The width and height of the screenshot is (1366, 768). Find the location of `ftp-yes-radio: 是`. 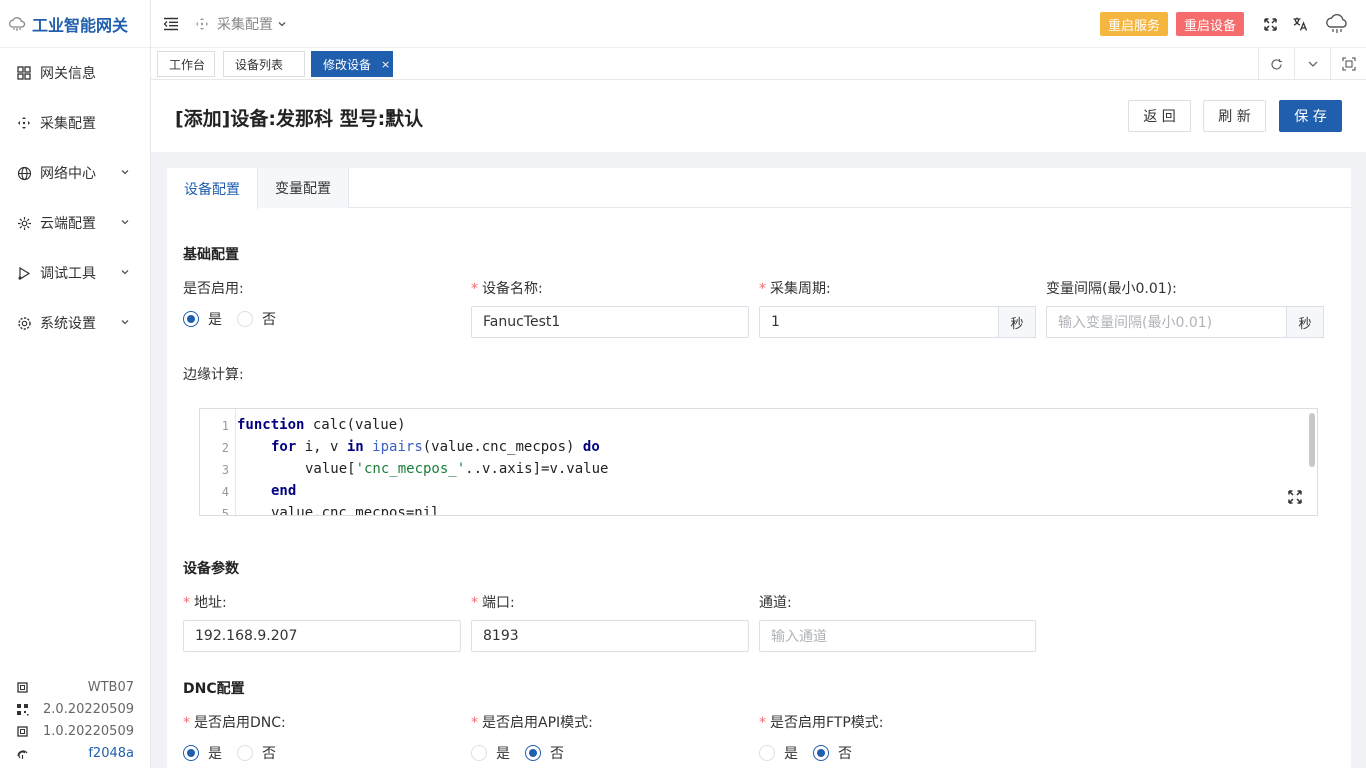

ftp-yes-radio: 是 is located at coordinates (778, 753).